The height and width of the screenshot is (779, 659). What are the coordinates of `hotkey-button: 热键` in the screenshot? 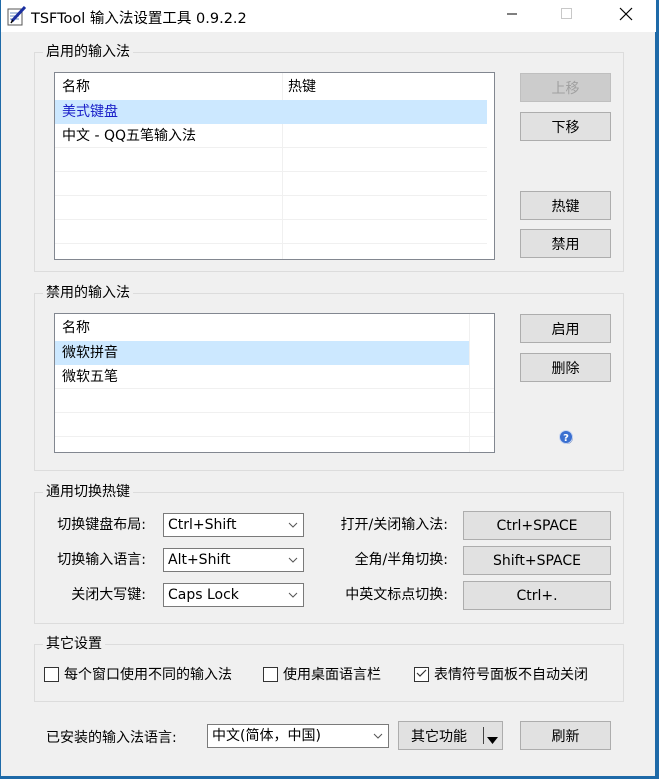 It's located at (565, 205).